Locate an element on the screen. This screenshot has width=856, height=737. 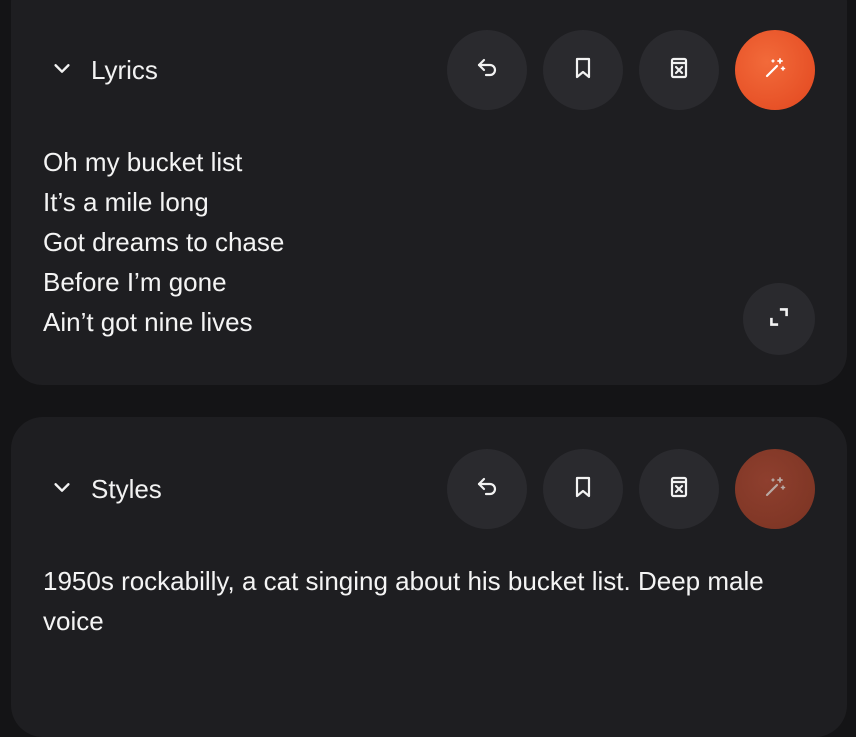
styles-bookmark-button is located at coordinates (583, 489).